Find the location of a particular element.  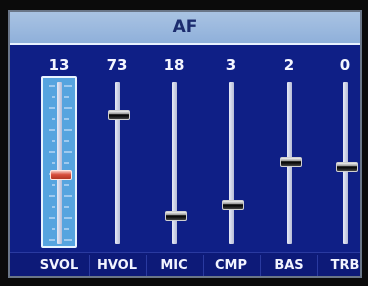

svol-label: SVOL is located at coordinates (59, 265).